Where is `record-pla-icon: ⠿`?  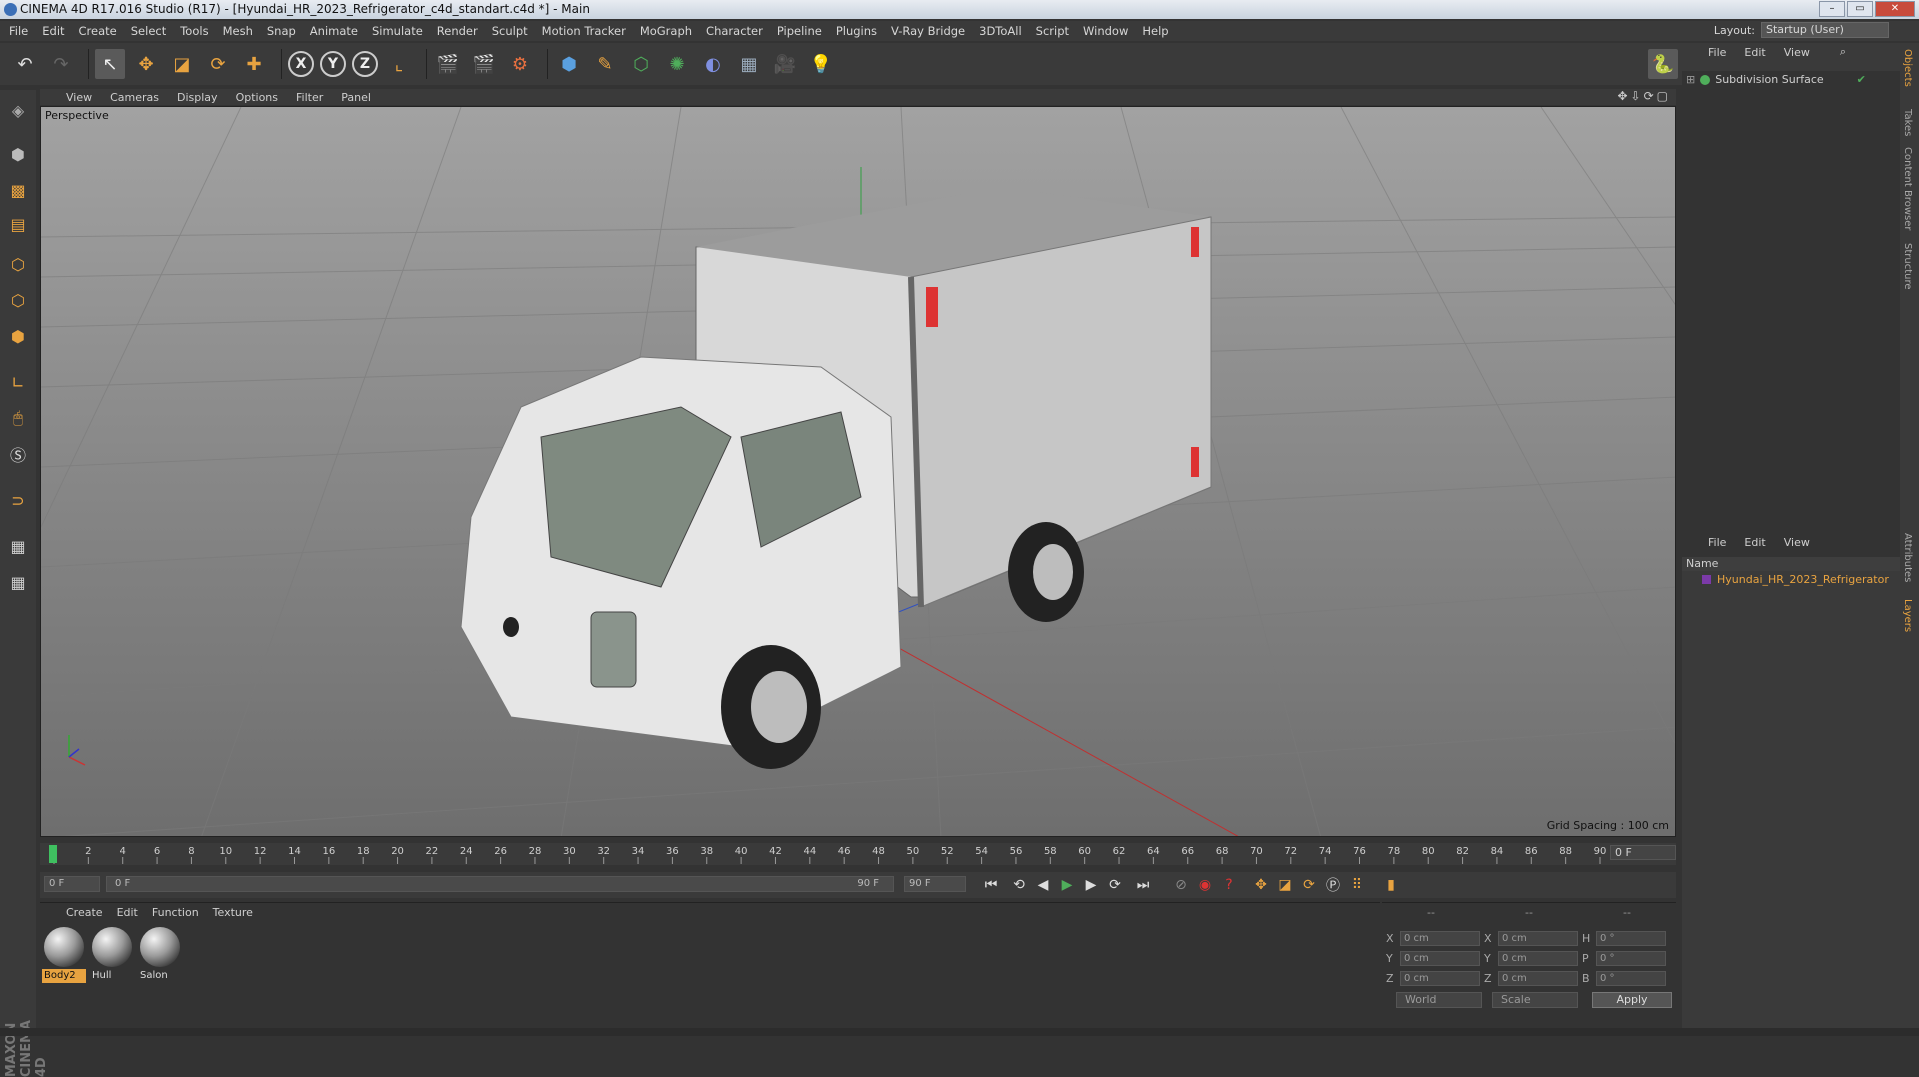
record-pla-icon: ⠿ is located at coordinates (1357, 885).